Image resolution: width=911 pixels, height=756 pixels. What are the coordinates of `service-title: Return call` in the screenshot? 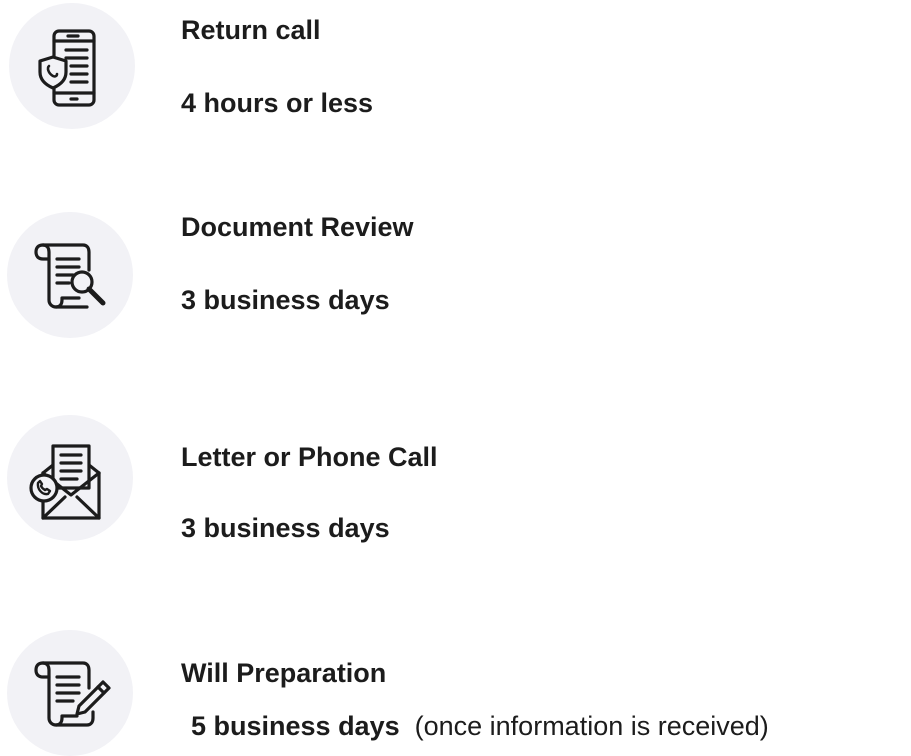 It's located at (251, 30).